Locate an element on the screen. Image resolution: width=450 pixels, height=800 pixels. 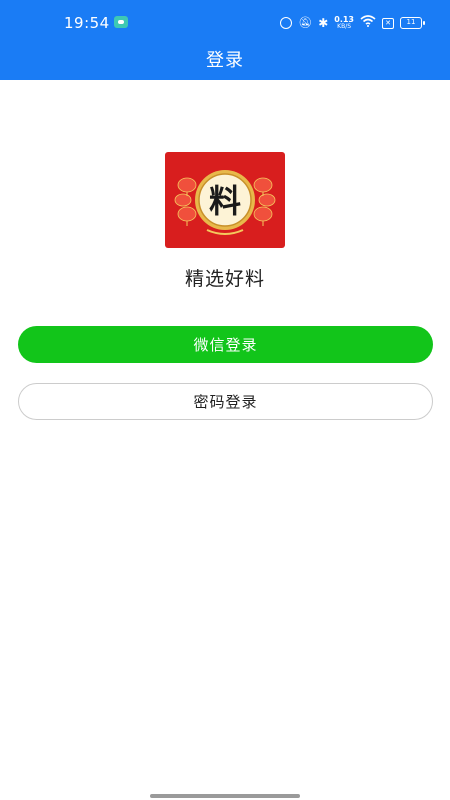
status-icons: 🔕︎ ✱ 0.13 KB/S ✕ 11 is located at coordinates (352, 23).